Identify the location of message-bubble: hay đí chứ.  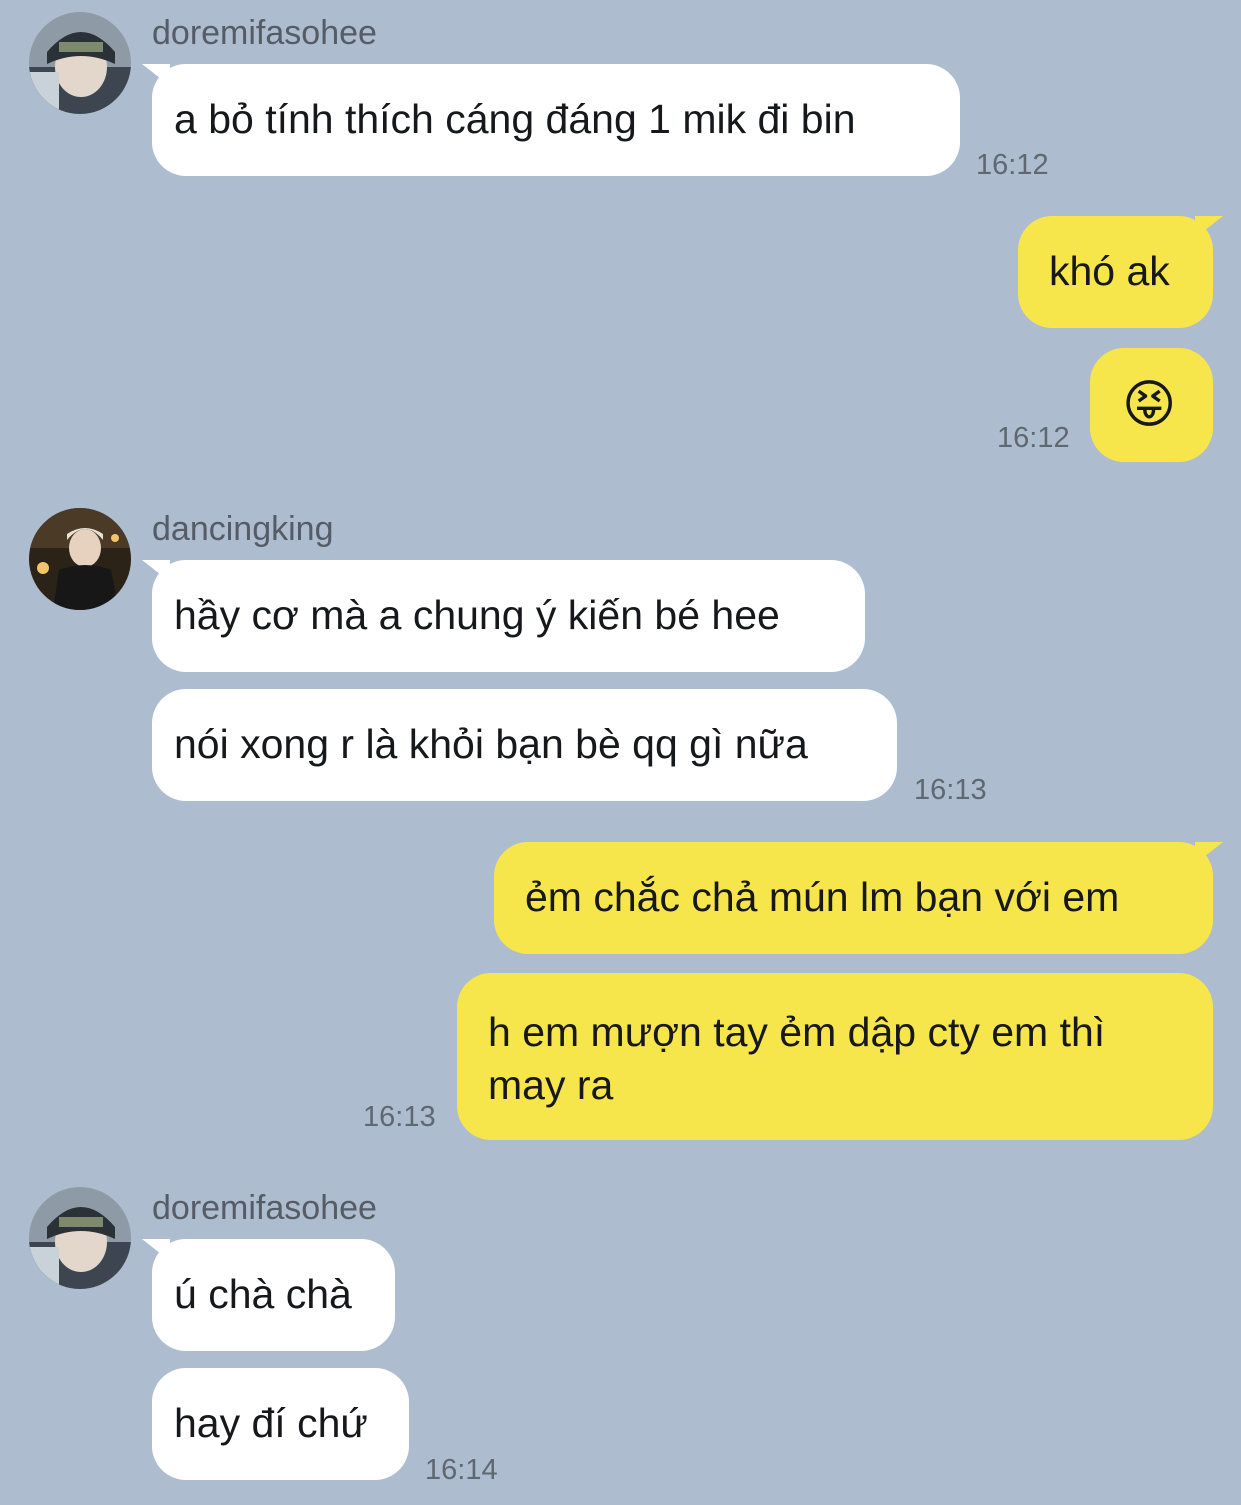
(280, 1424).